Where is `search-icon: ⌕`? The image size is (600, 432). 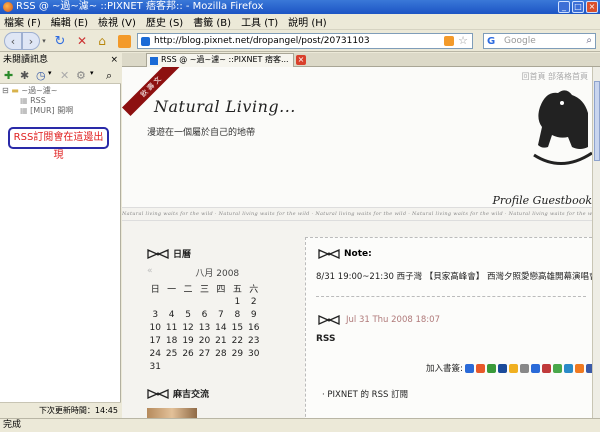 search-icon: ⌕ is located at coordinates (589, 41).